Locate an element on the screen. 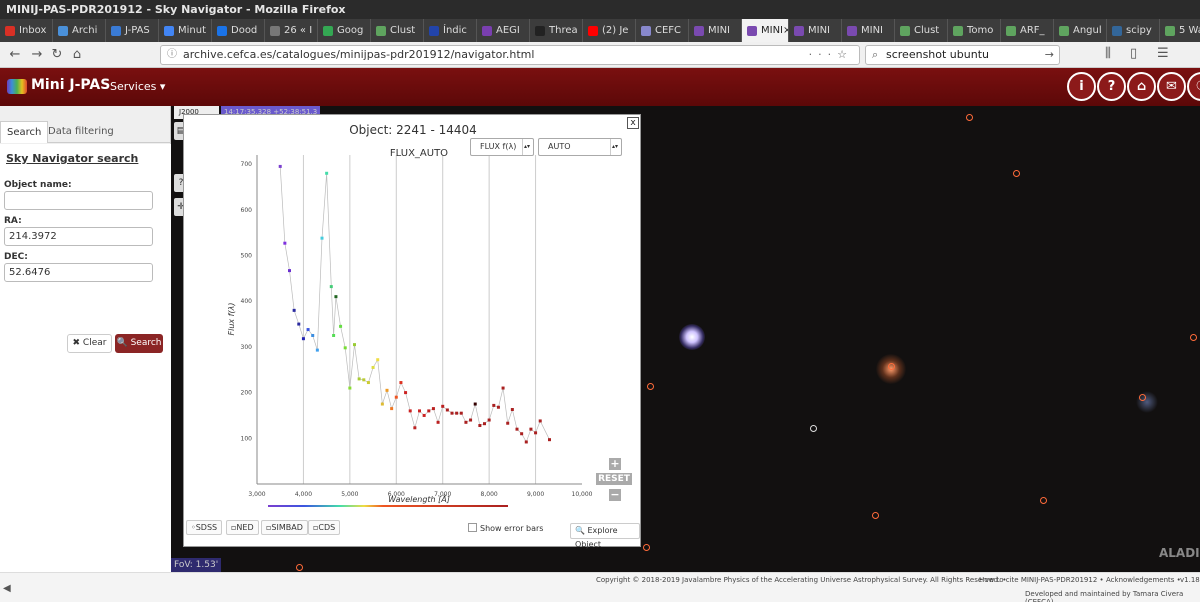 This screenshot has width=1200, height=602. browser-tab: Threa is located at coordinates (556, 30).